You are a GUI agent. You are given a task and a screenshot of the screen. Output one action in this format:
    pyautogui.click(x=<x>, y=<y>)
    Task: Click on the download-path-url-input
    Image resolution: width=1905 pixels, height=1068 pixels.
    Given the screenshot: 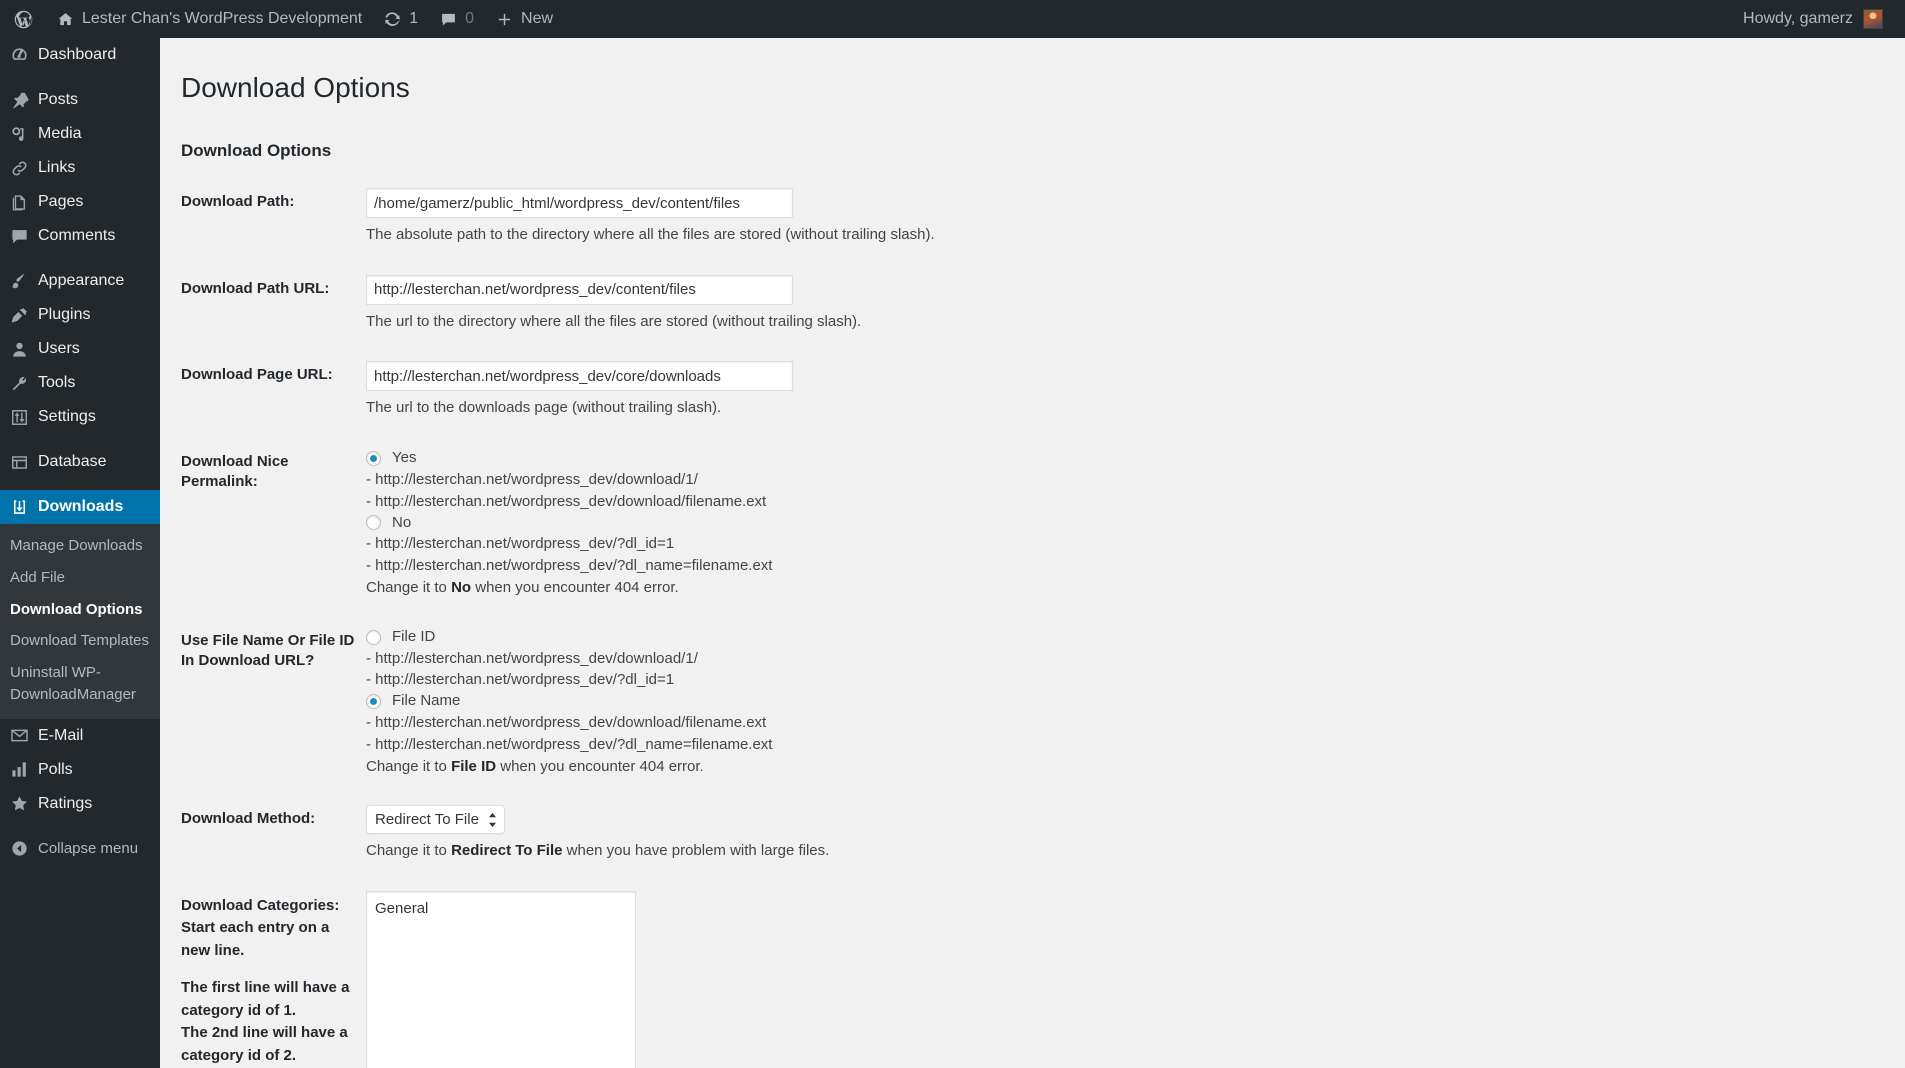 What is the action you would take?
    pyautogui.click(x=579, y=289)
    